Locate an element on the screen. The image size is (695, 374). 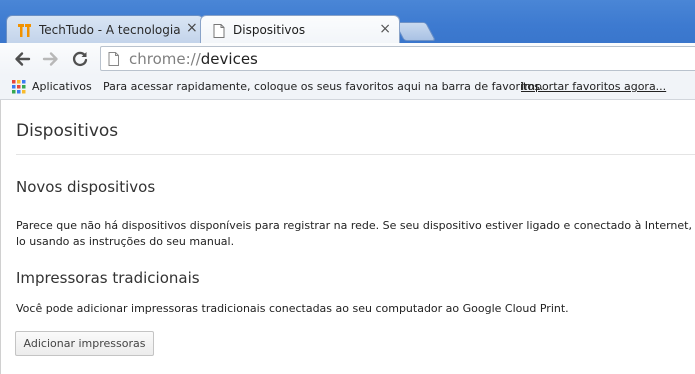
forward-arrow-icon is located at coordinates (50, 59).